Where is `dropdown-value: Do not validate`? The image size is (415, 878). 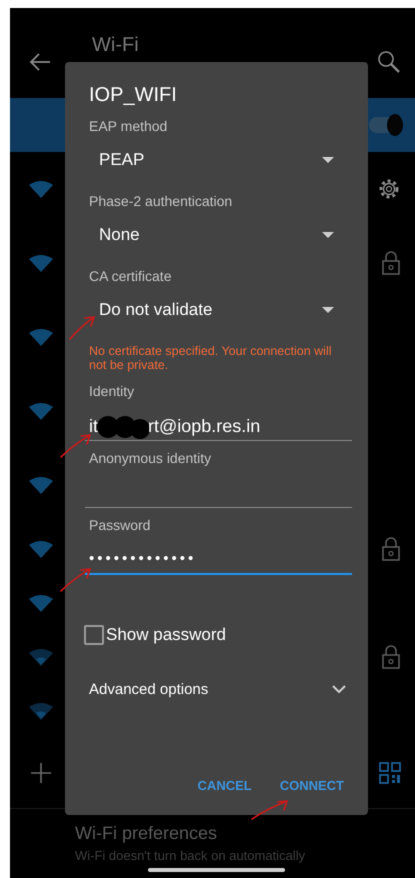 dropdown-value: Do not validate is located at coordinates (155, 310).